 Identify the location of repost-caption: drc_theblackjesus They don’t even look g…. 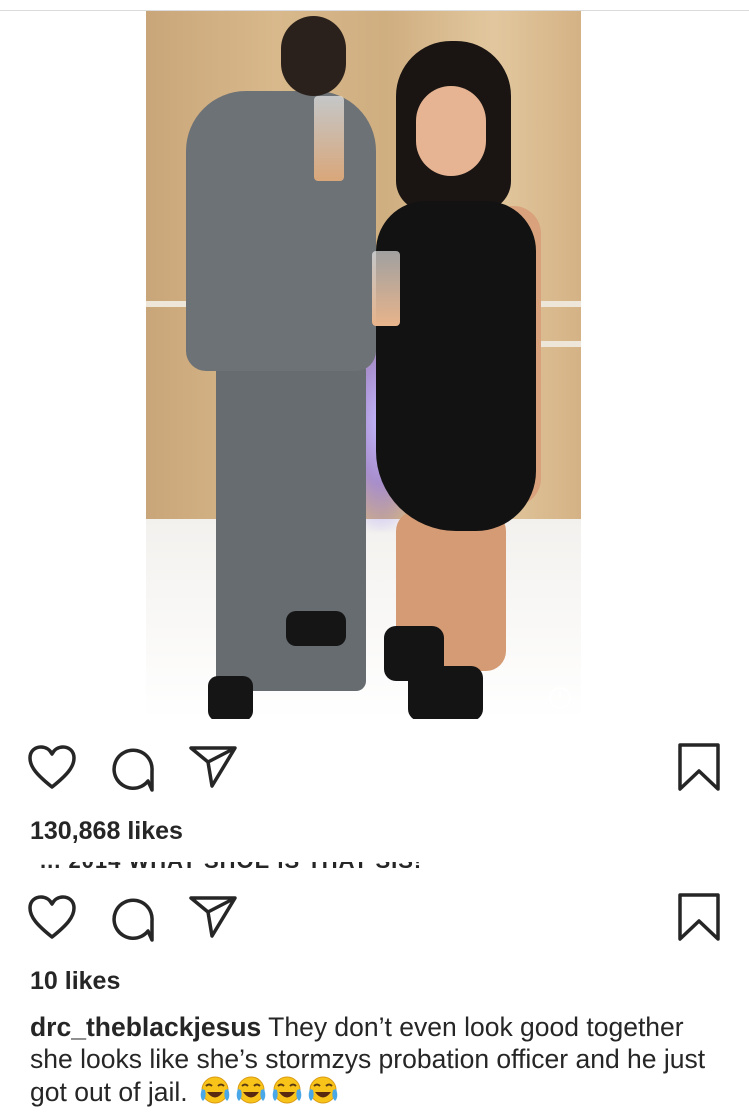
(370, 1059).